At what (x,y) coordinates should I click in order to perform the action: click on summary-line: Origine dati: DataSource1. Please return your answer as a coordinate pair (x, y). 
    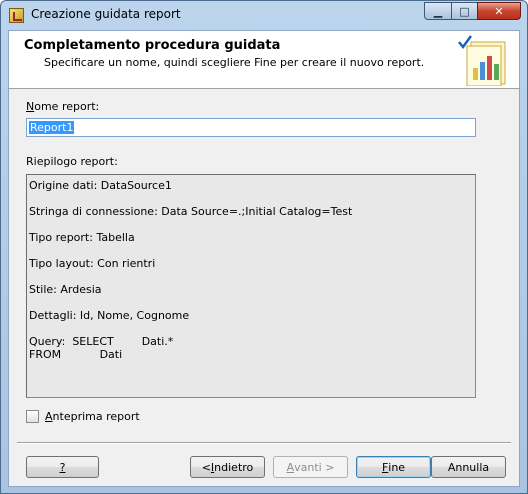
    Looking at the image, I should click on (100, 185).